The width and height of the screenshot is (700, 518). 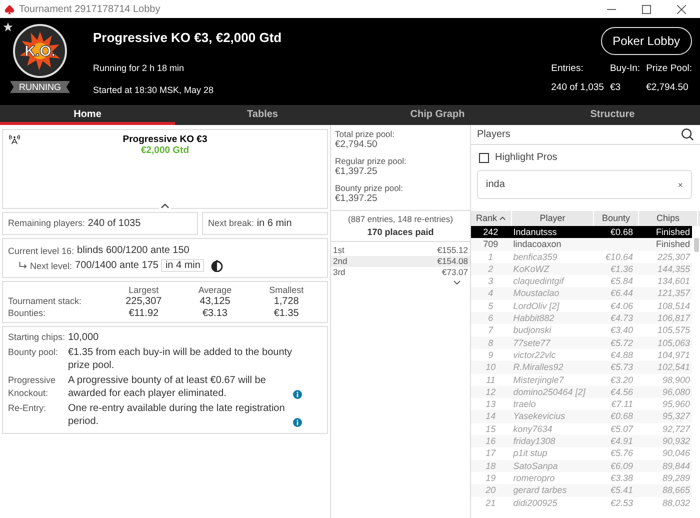 What do you see at coordinates (581, 269) in the screenshot?
I see `player-row: 2 KoKoWZ €1.36 144,355` at bounding box center [581, 269].